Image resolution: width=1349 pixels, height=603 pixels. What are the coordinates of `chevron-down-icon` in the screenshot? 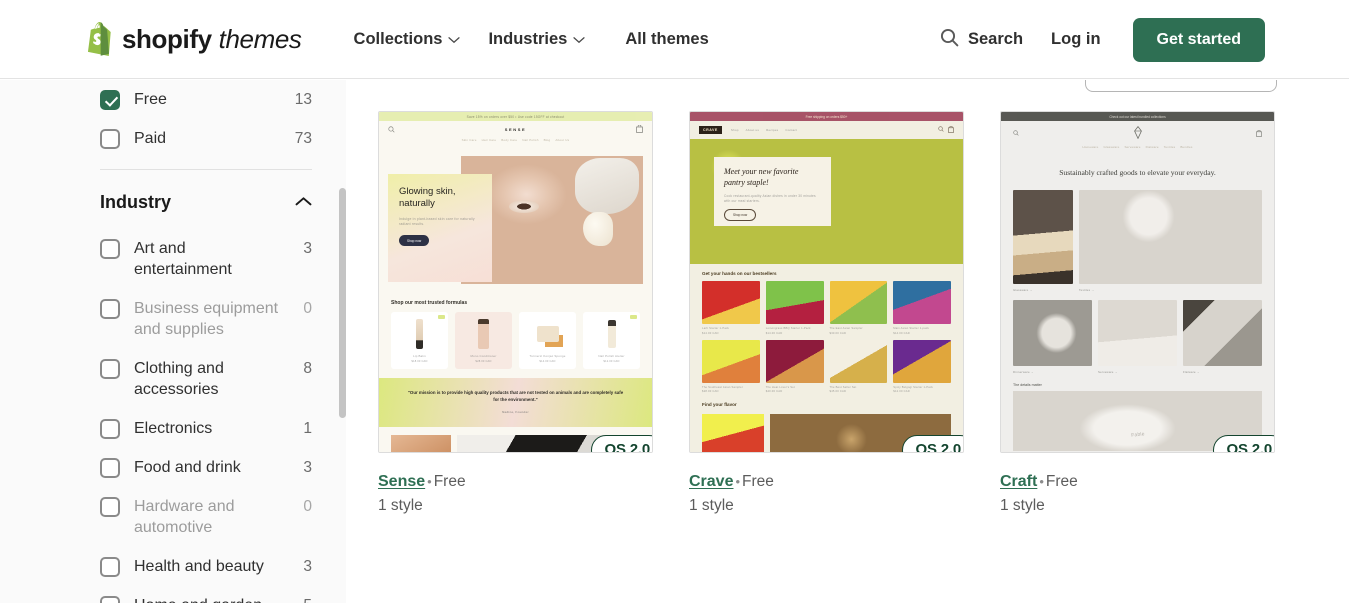 It's located at (579, 39).